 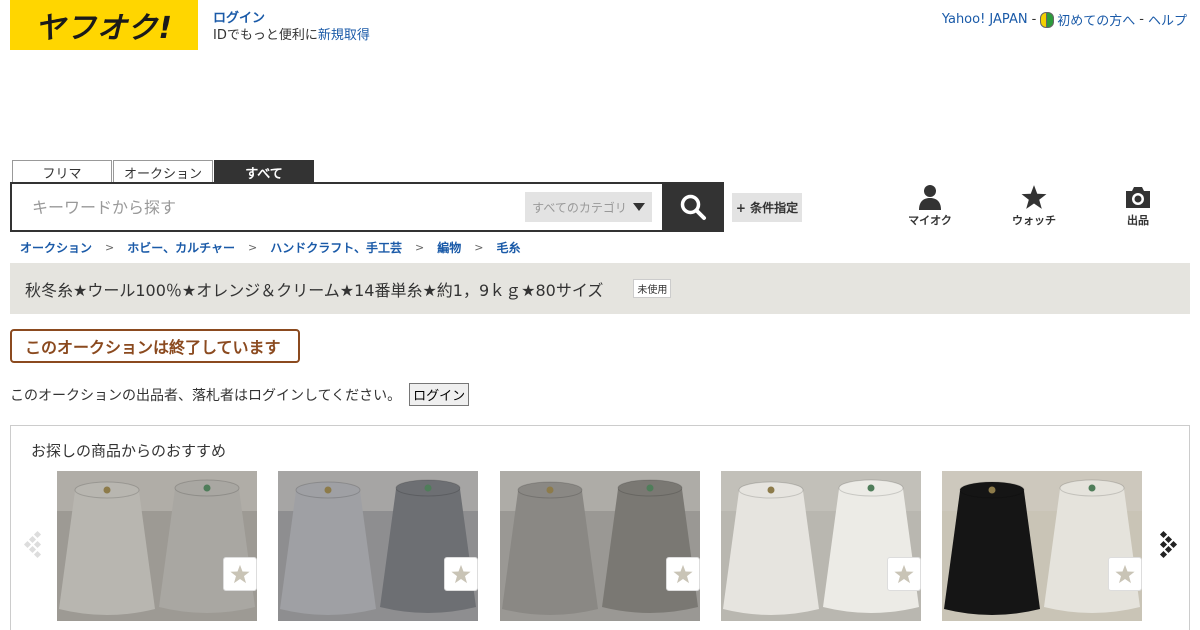 I want to click on advanced-search-button: + 条件指定, so click(x=767, y=207).